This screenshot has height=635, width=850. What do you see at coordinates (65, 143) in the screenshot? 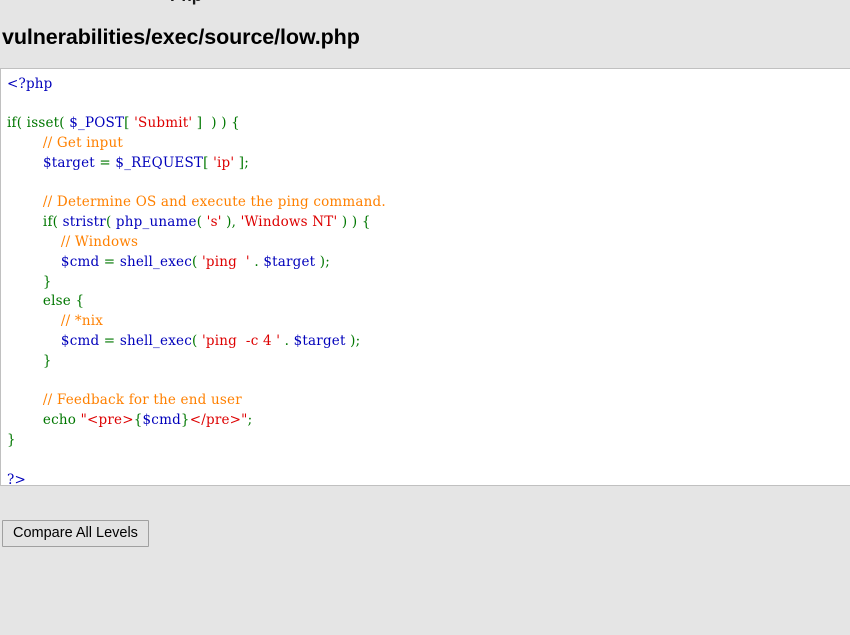
I see `code-token: // Get input` at bounding box center [65, 143].